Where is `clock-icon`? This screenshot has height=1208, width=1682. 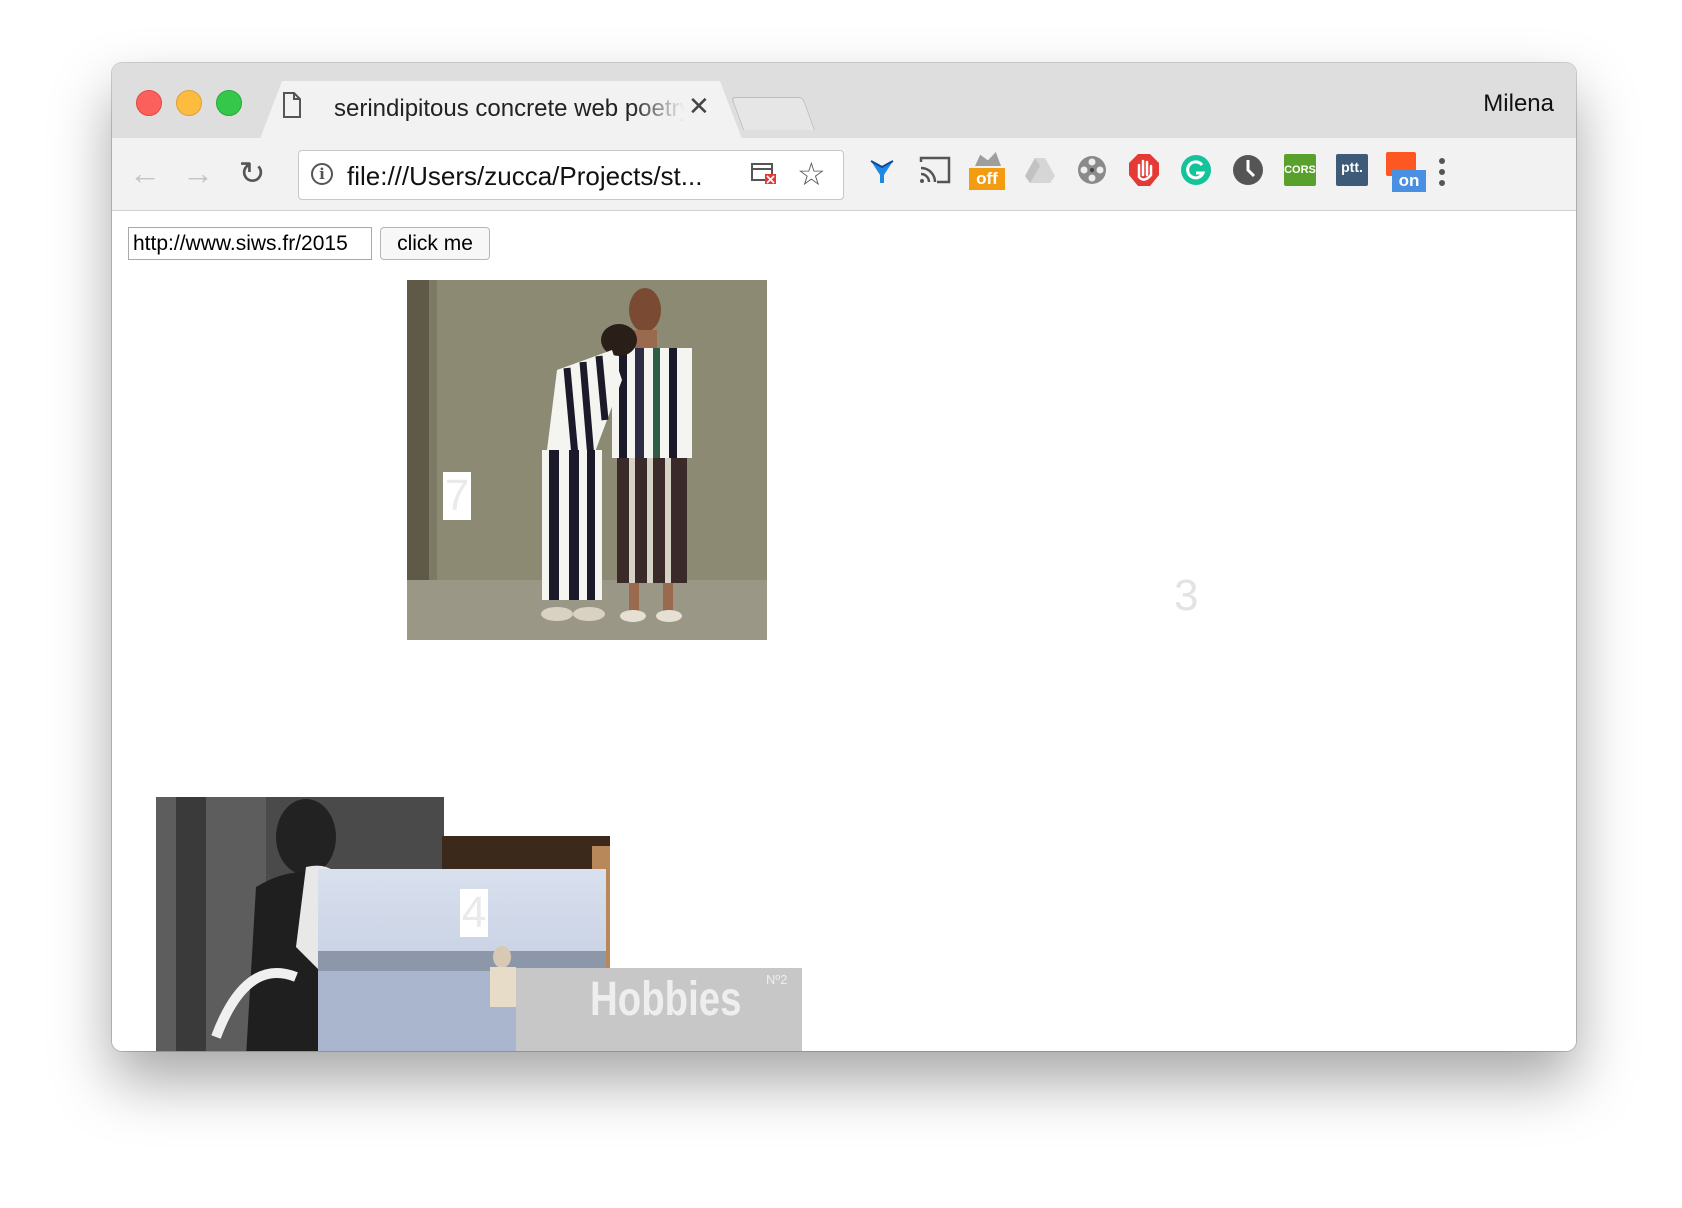
clock-icon is located at coordinates (1248, 170).